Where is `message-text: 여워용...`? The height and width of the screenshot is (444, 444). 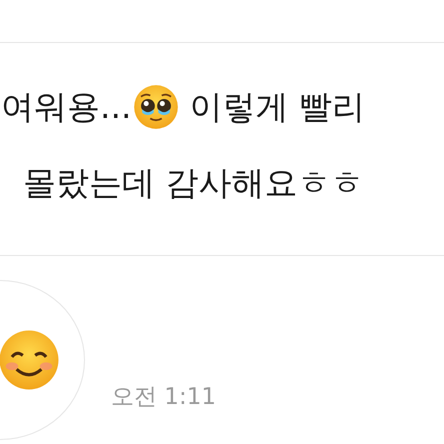
message-text: 여워용... is located at coordinates (66, 107).